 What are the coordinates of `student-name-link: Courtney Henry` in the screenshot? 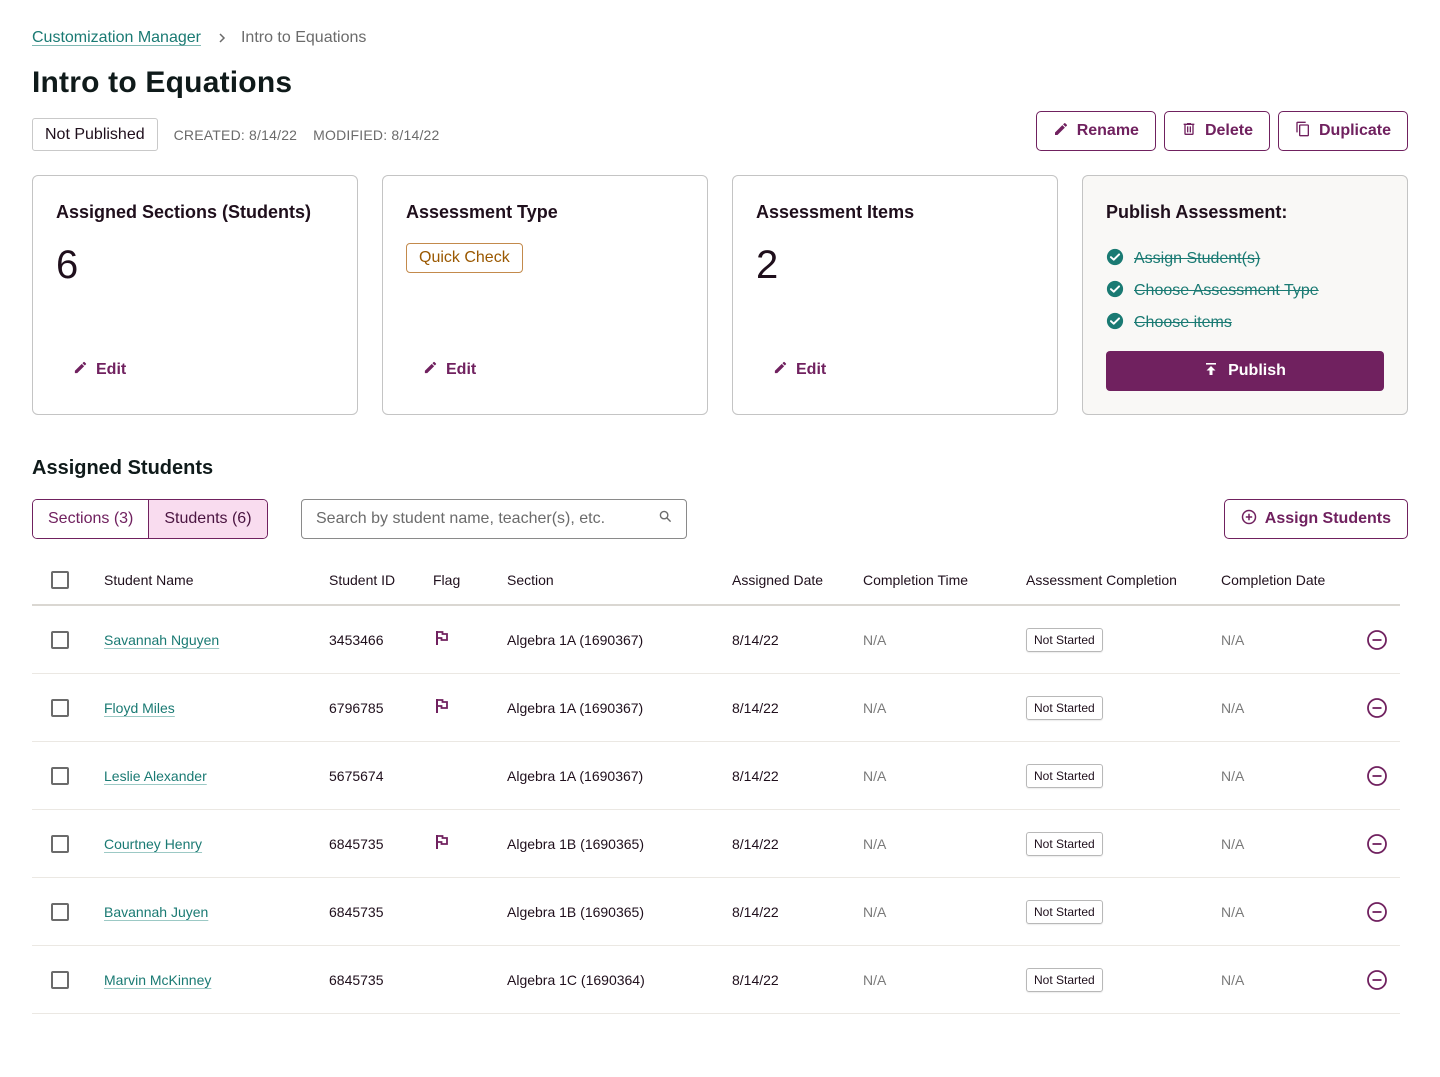 It's located at (153, 844).